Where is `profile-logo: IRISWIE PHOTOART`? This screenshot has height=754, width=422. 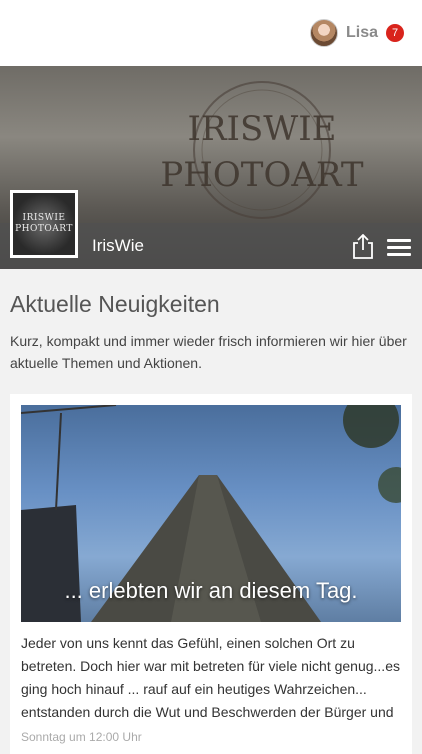 profile-logo: IRISWIE PHOTOART is located at coordinates (44, 224).